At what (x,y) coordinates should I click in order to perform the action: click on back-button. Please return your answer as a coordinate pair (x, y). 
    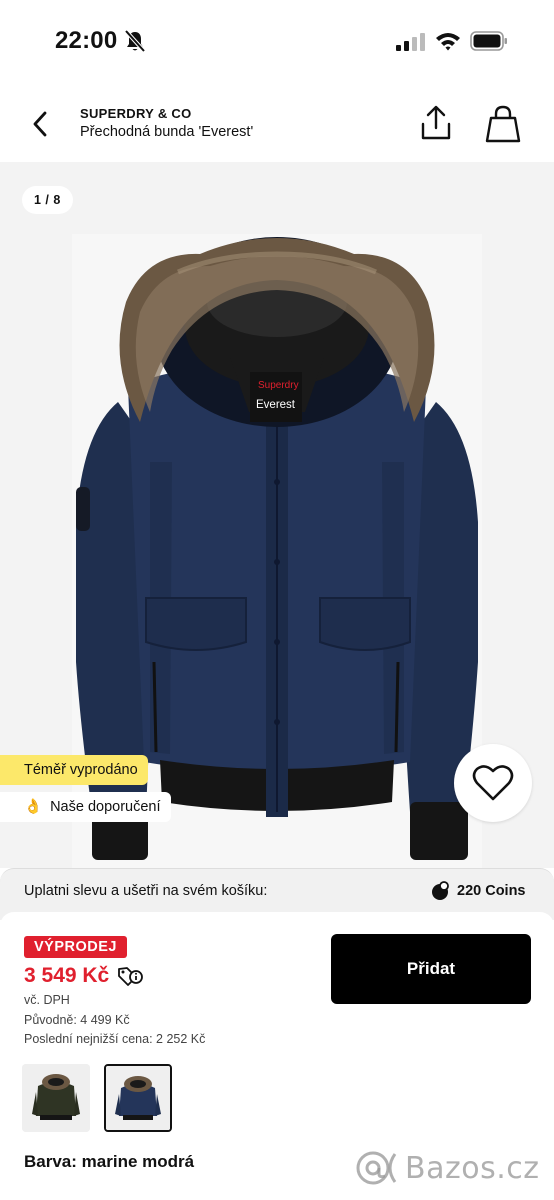
    Looking at the image, I should click on (40, 124).